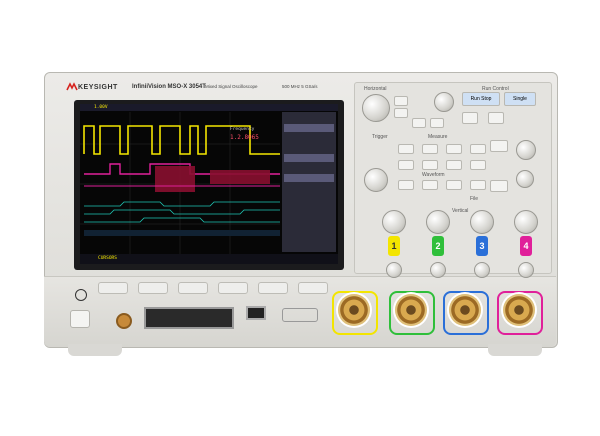  I want to click on ch2-position-knob, so click(438, 270).